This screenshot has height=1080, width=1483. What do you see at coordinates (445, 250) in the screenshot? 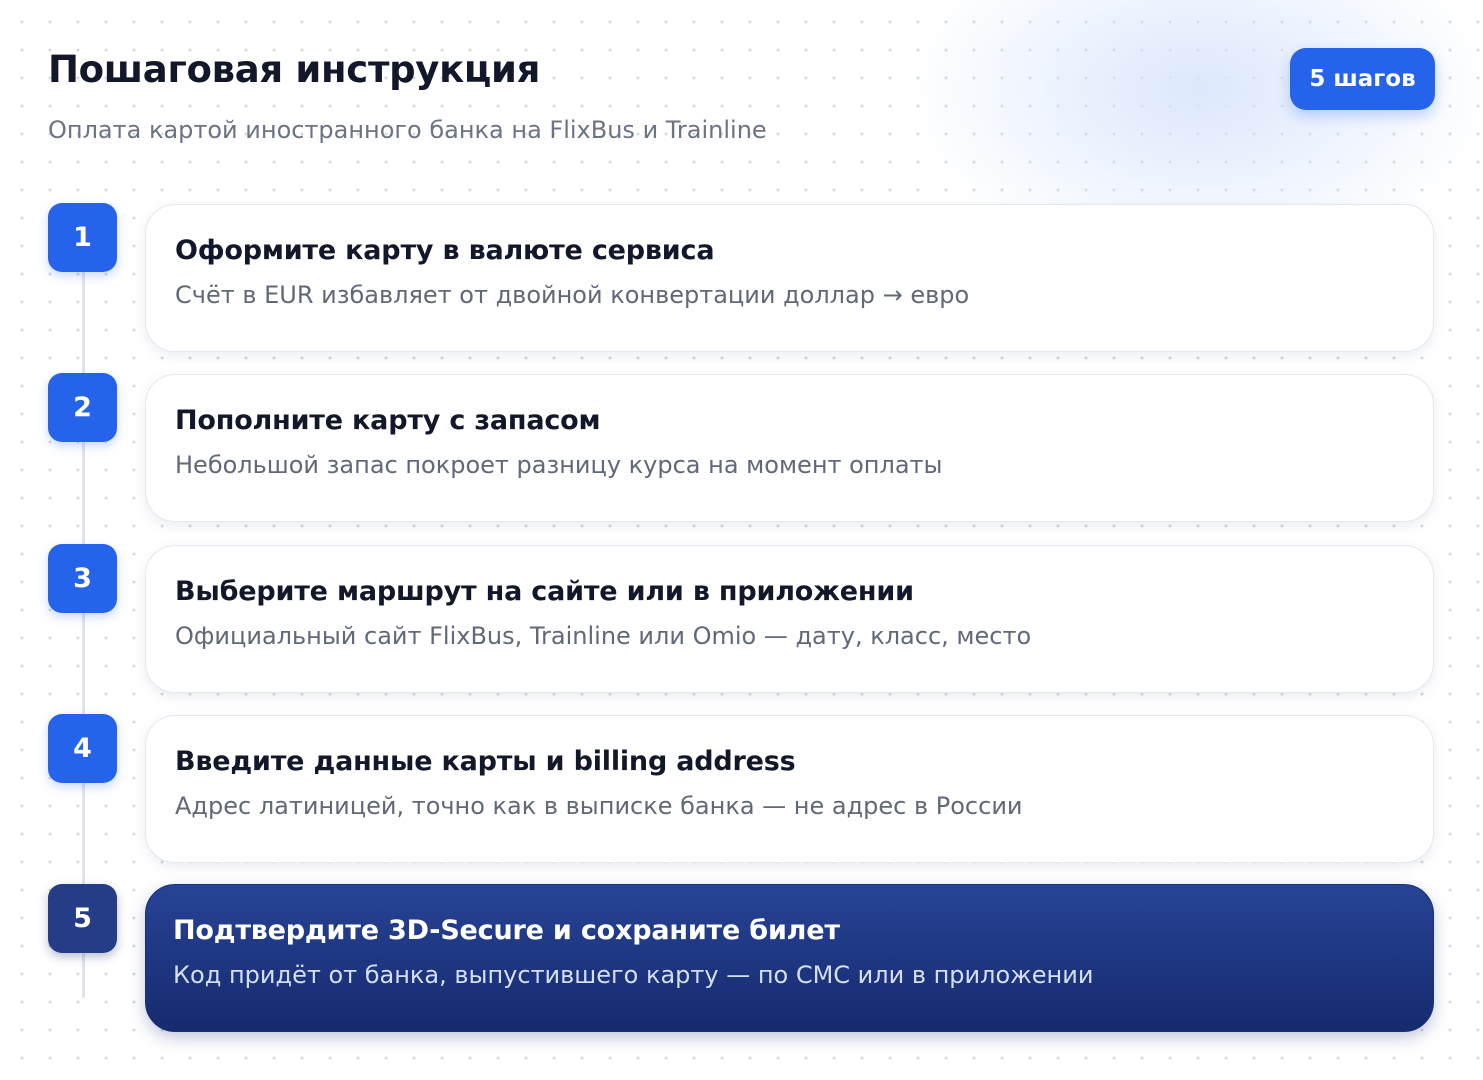
I see `step-title: Оформите карту в валюте сервиса` at bounding box center [445, 250].